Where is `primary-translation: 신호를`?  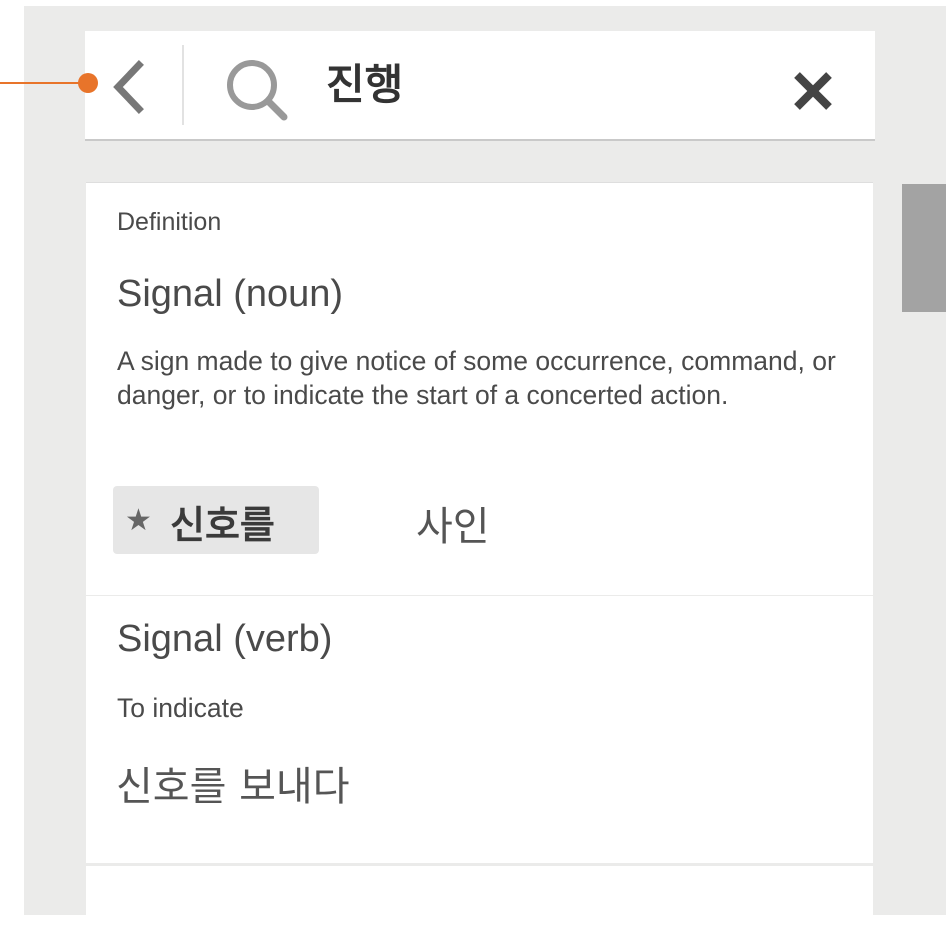
primary-translation: 신호를 is located at coordinates (222, 525).